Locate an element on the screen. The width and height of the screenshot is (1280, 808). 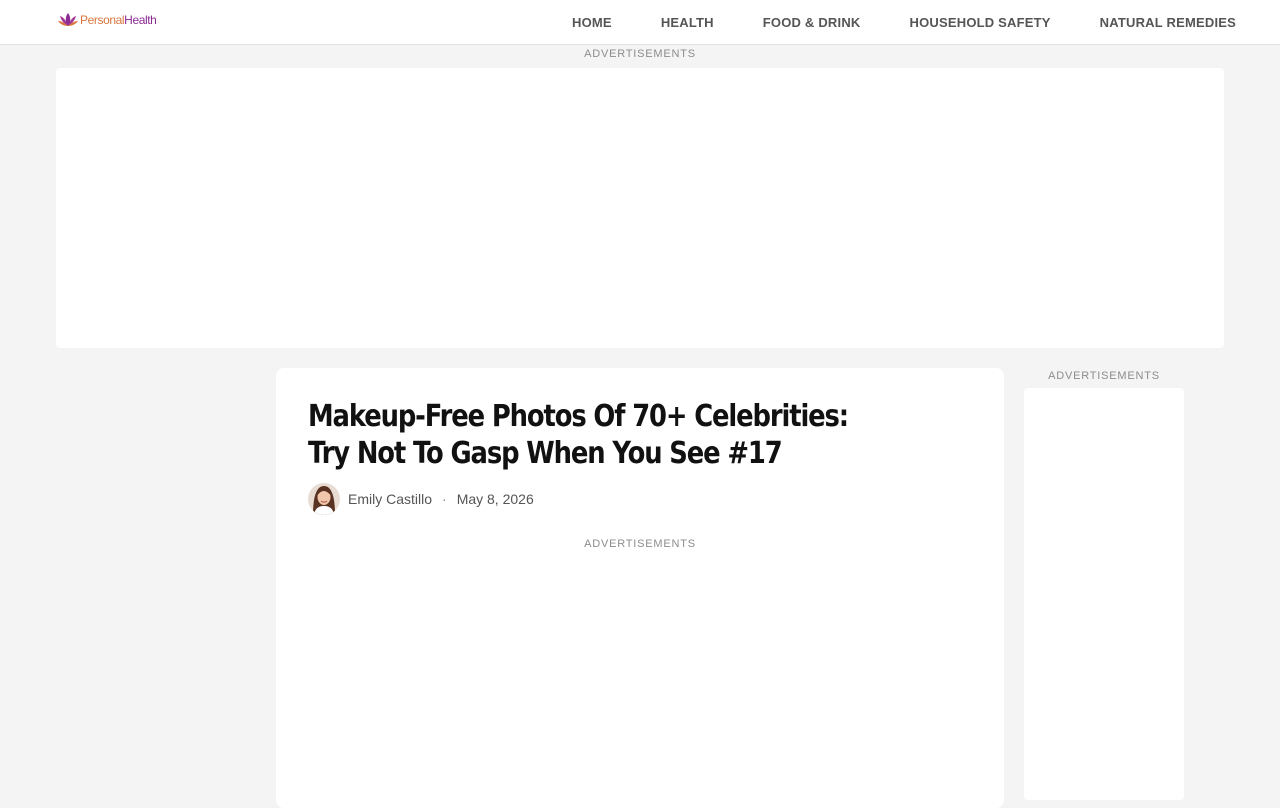
author-avatar-portrait-icon is located at coordinates (324, 499).